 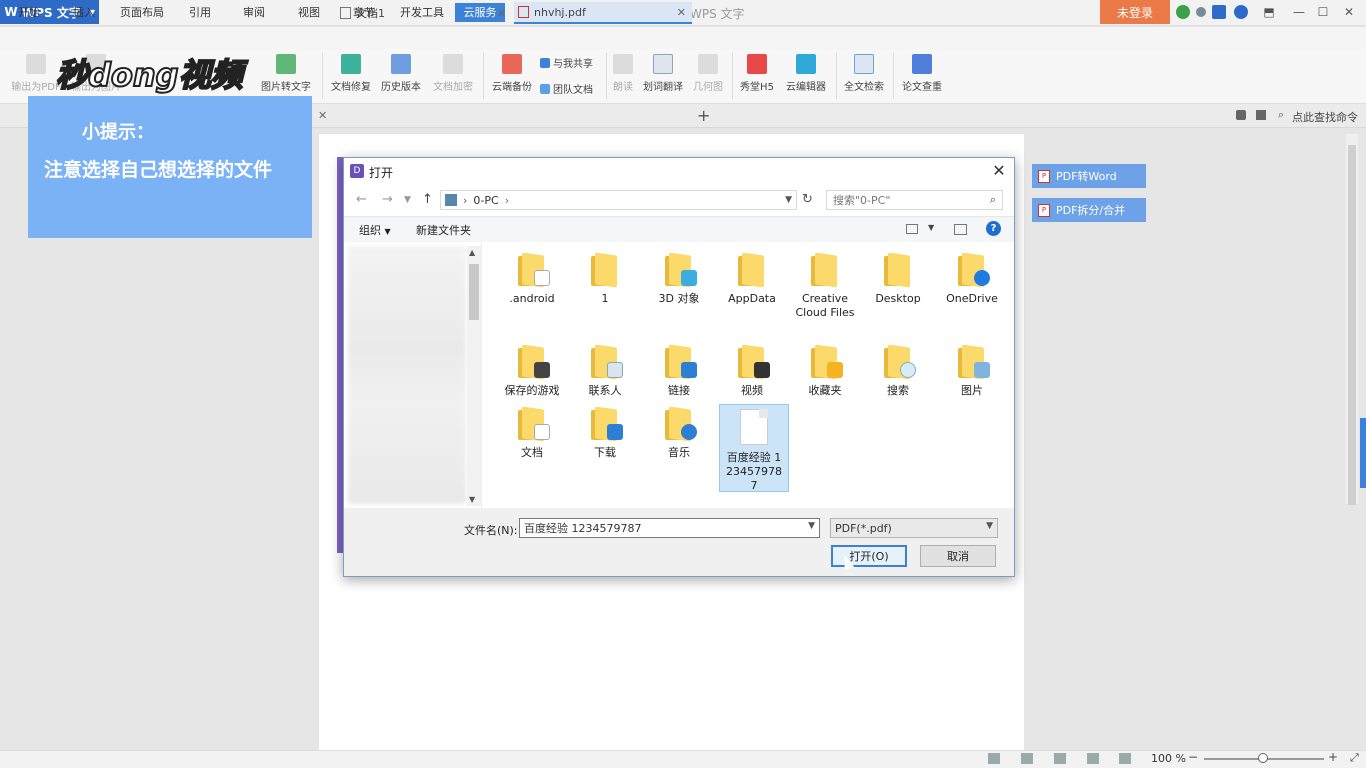 What do you see at coordinates (669, 528) in the screenshot?
I see `filename-input: 百度经验 1234579787 ▼` at bounding box center [669, 528].